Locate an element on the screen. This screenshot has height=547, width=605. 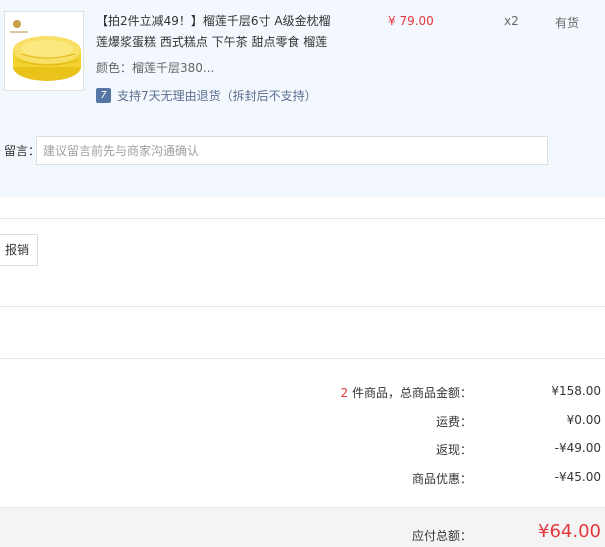
payable-total-bar: 应付总额： ¥64.00 is located at coordinates (302, 527).